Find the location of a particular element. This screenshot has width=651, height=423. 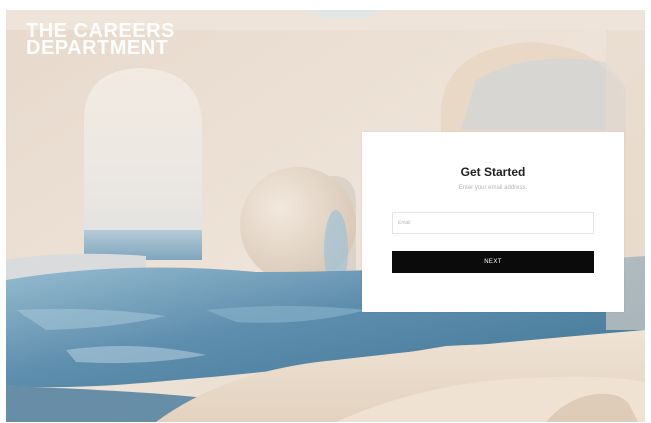

form-subtitle: Enter your email address. is located at coordinates (493, 188).